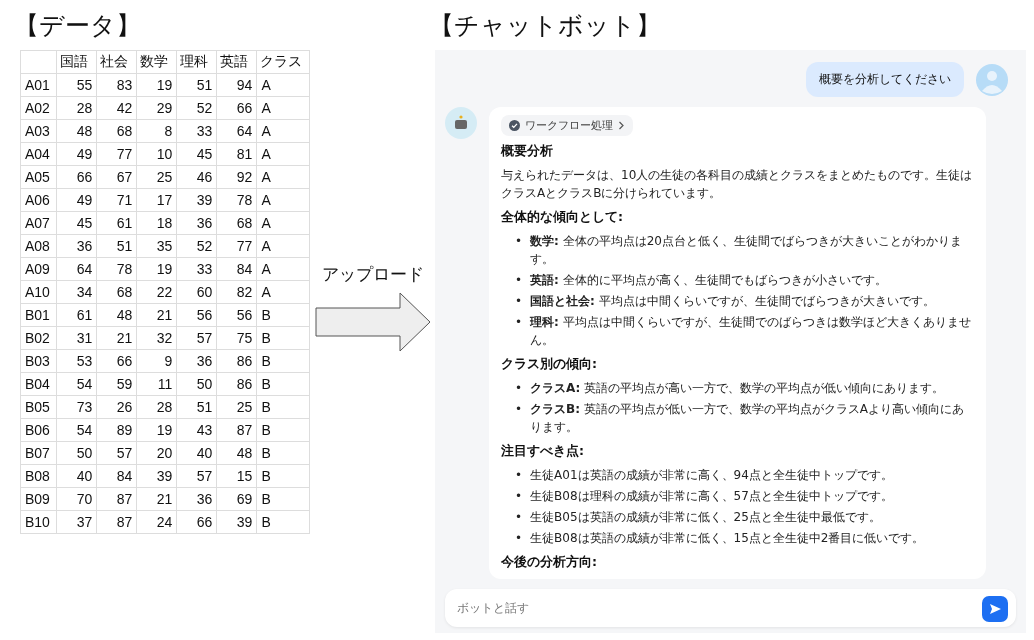  I want to click on table-cell: 15, so click(236, 476).